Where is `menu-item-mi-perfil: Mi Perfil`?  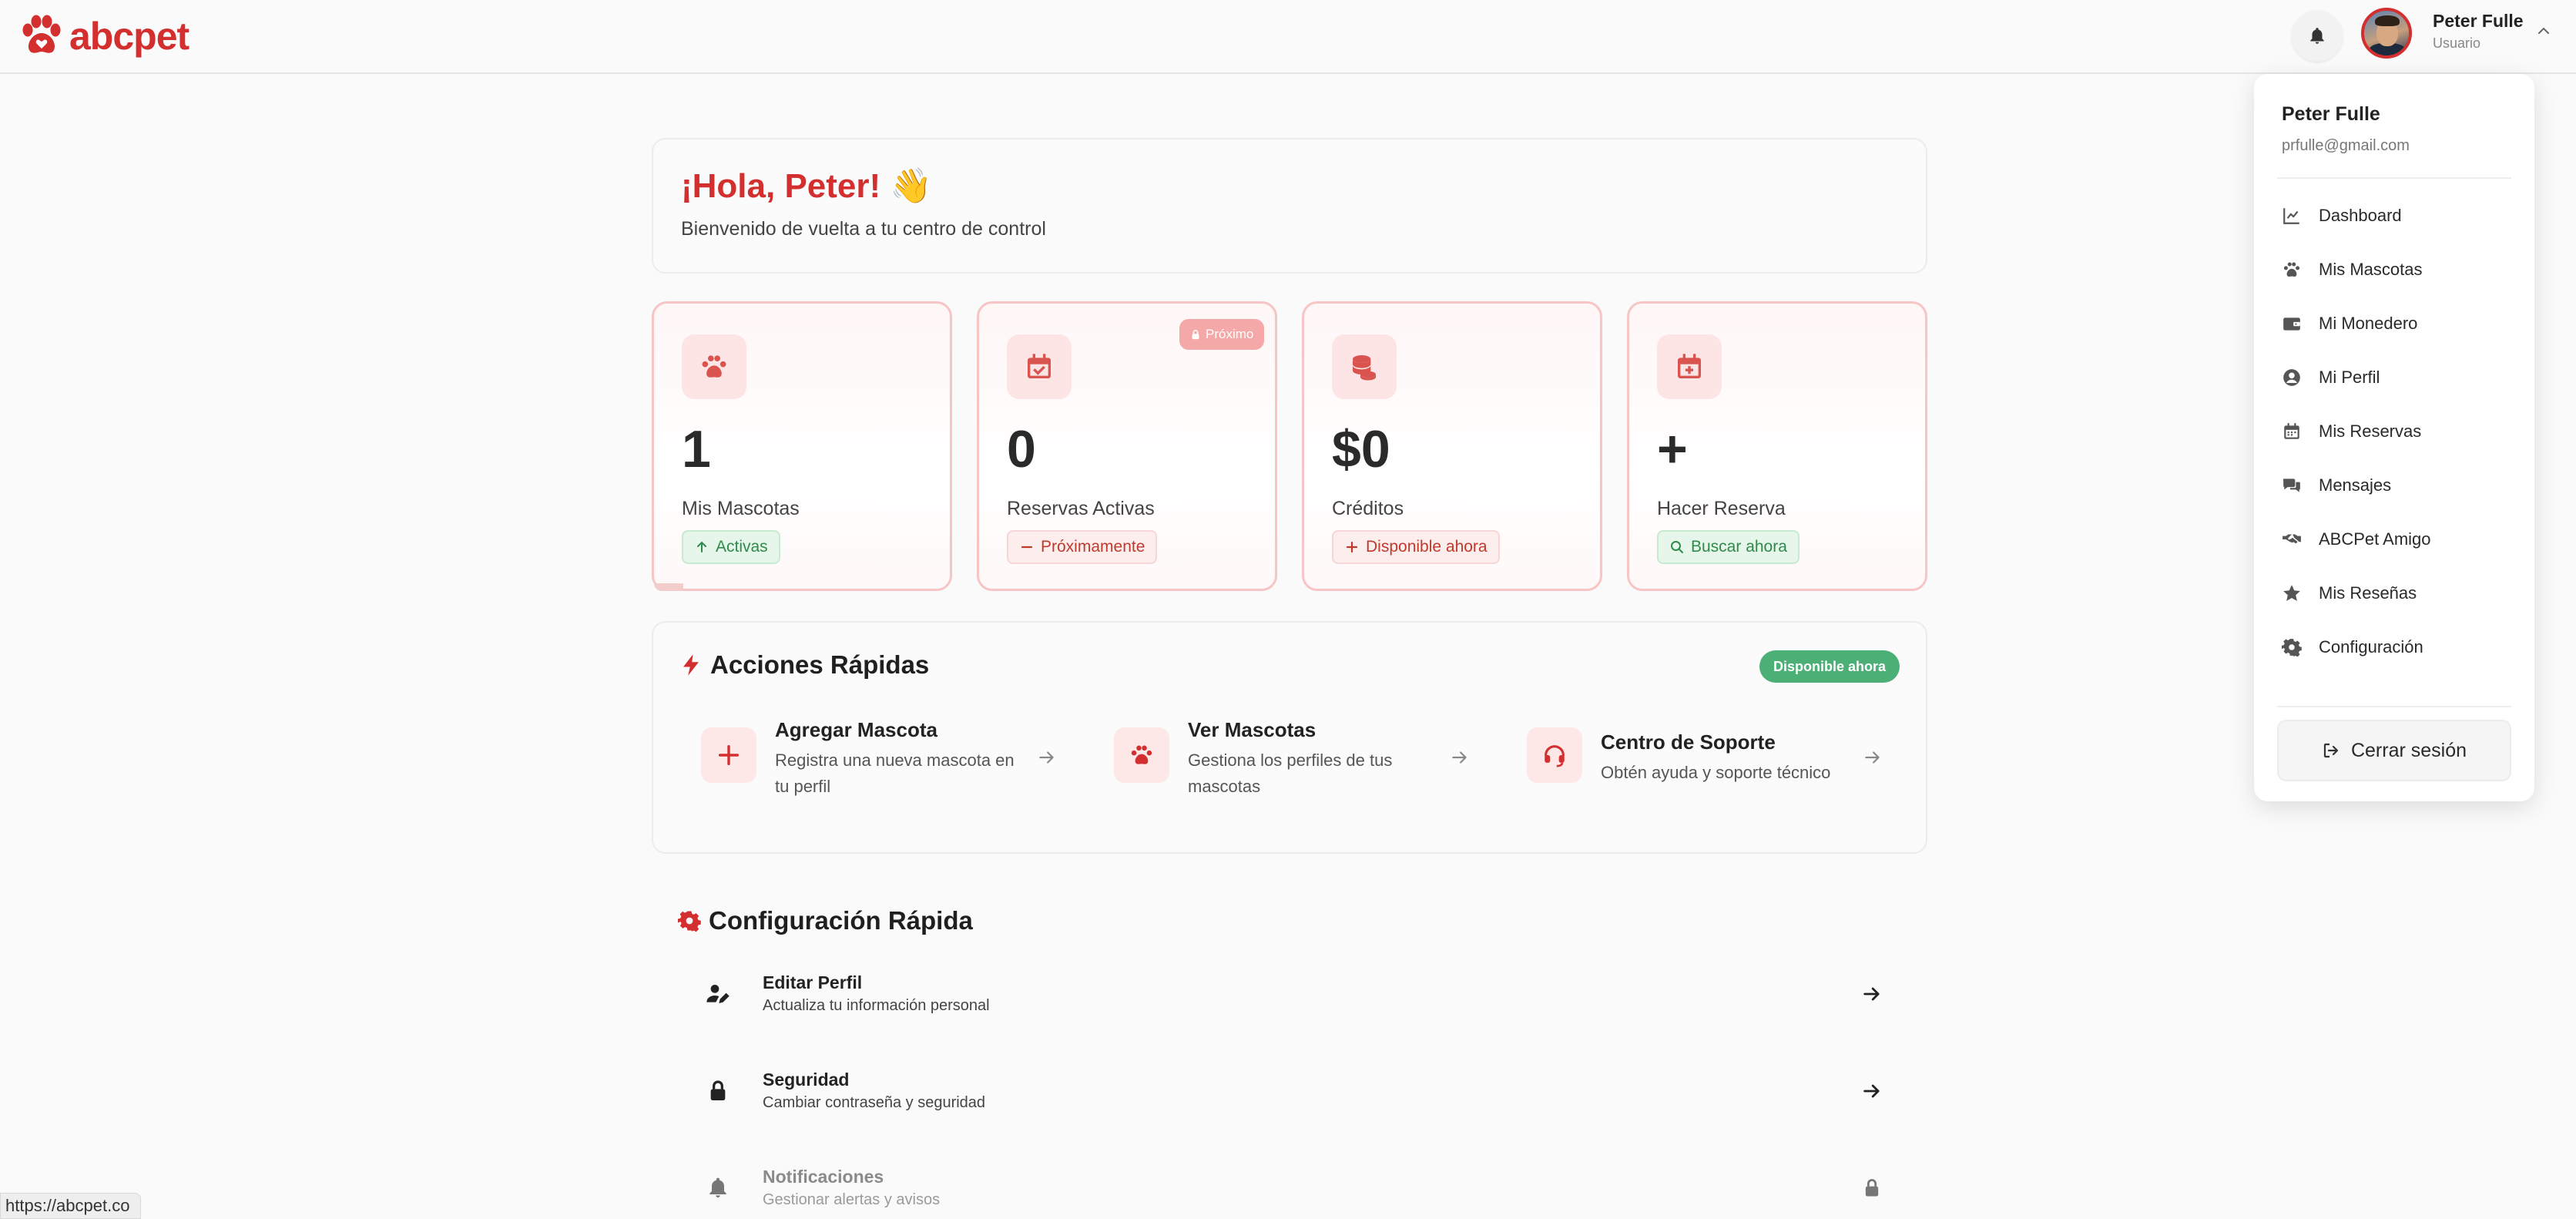
menu-item-mi-perfil: Mi Perfil is located at coordinates (2397, 378).